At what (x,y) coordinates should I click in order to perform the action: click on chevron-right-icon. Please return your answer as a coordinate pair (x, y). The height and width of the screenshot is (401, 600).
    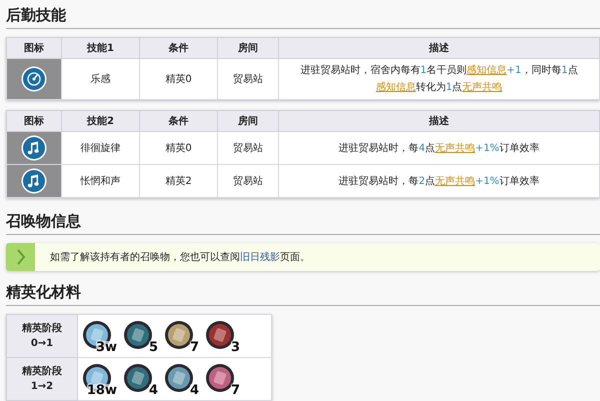
    Looking at the image, I should click on (21, 257).